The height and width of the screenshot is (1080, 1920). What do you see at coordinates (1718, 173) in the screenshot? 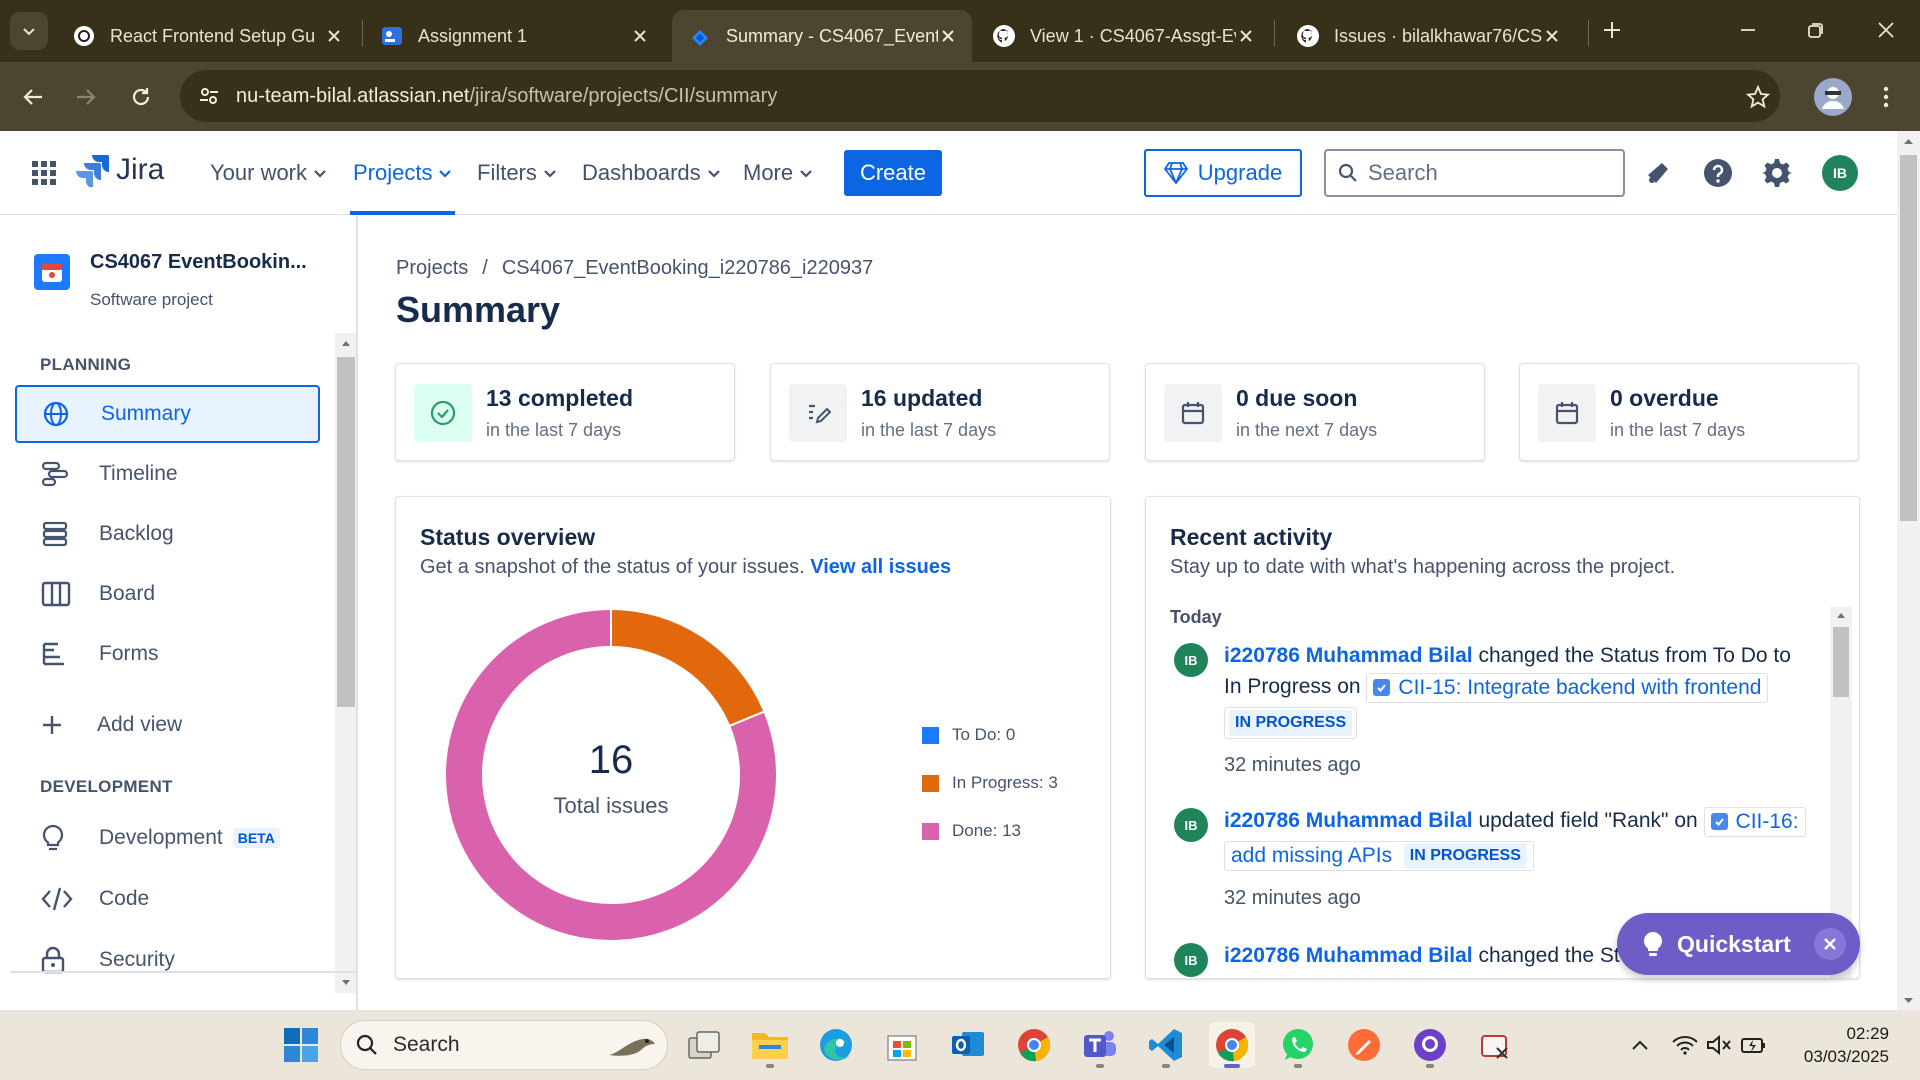
I see `help-button` at bounding box center [1718, 173].